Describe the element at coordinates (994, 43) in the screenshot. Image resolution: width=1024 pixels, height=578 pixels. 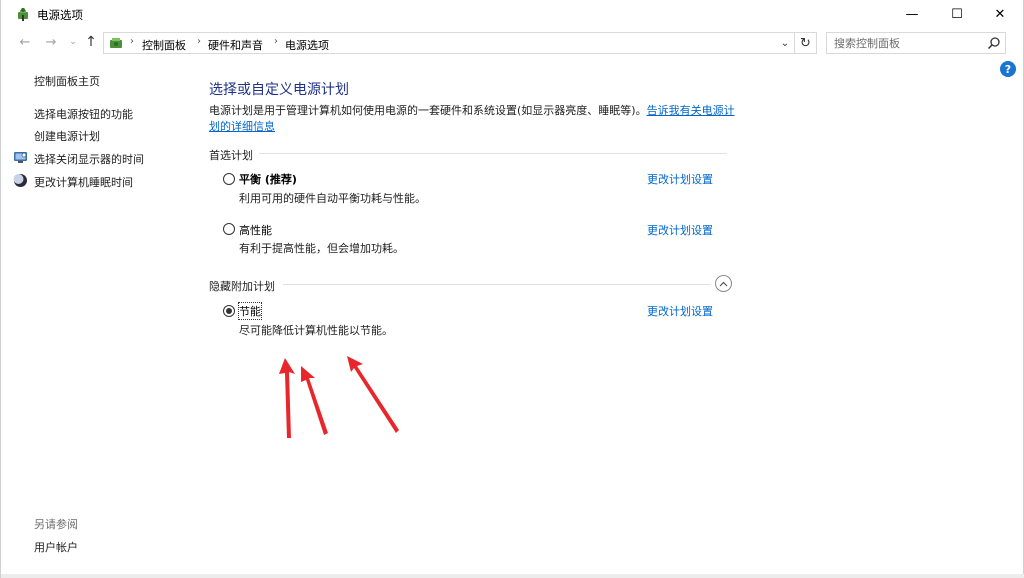
I see `search-icon` at that location.